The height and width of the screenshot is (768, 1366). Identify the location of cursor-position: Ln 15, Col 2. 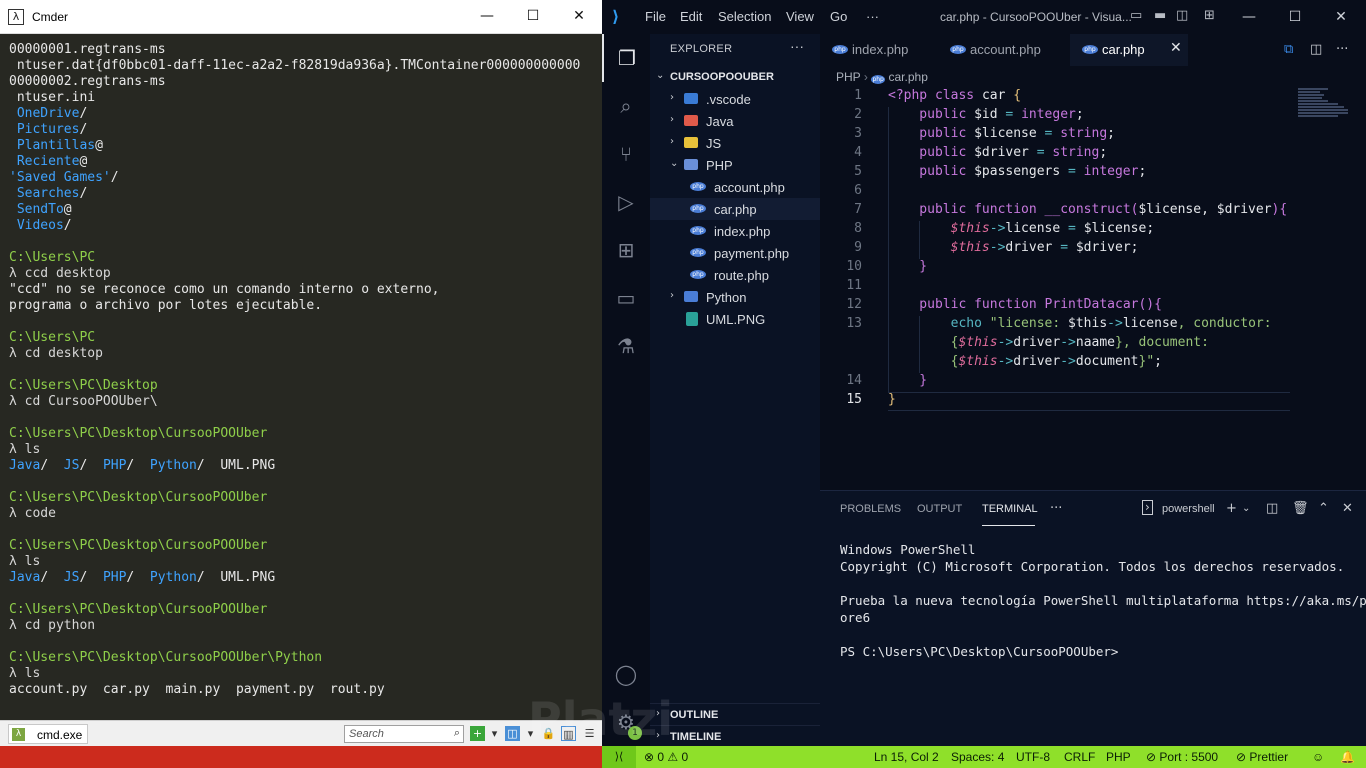
(906, 757).